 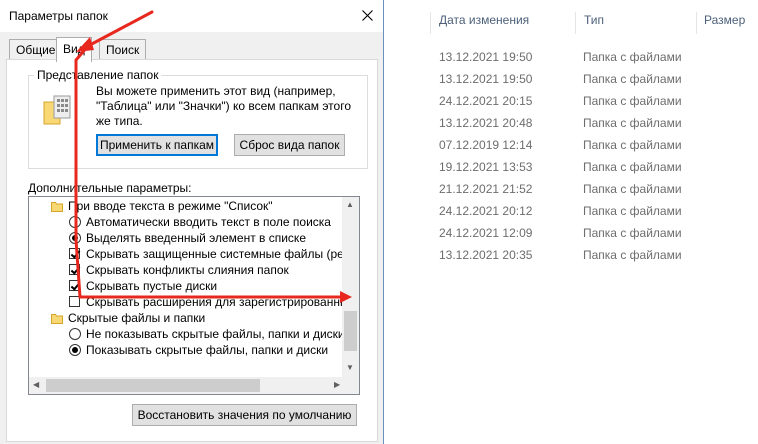 What do you see at coordinates (123, 49) in the screenshot?
I see `tab-search: Поиск` at bounding box center [123, 49].